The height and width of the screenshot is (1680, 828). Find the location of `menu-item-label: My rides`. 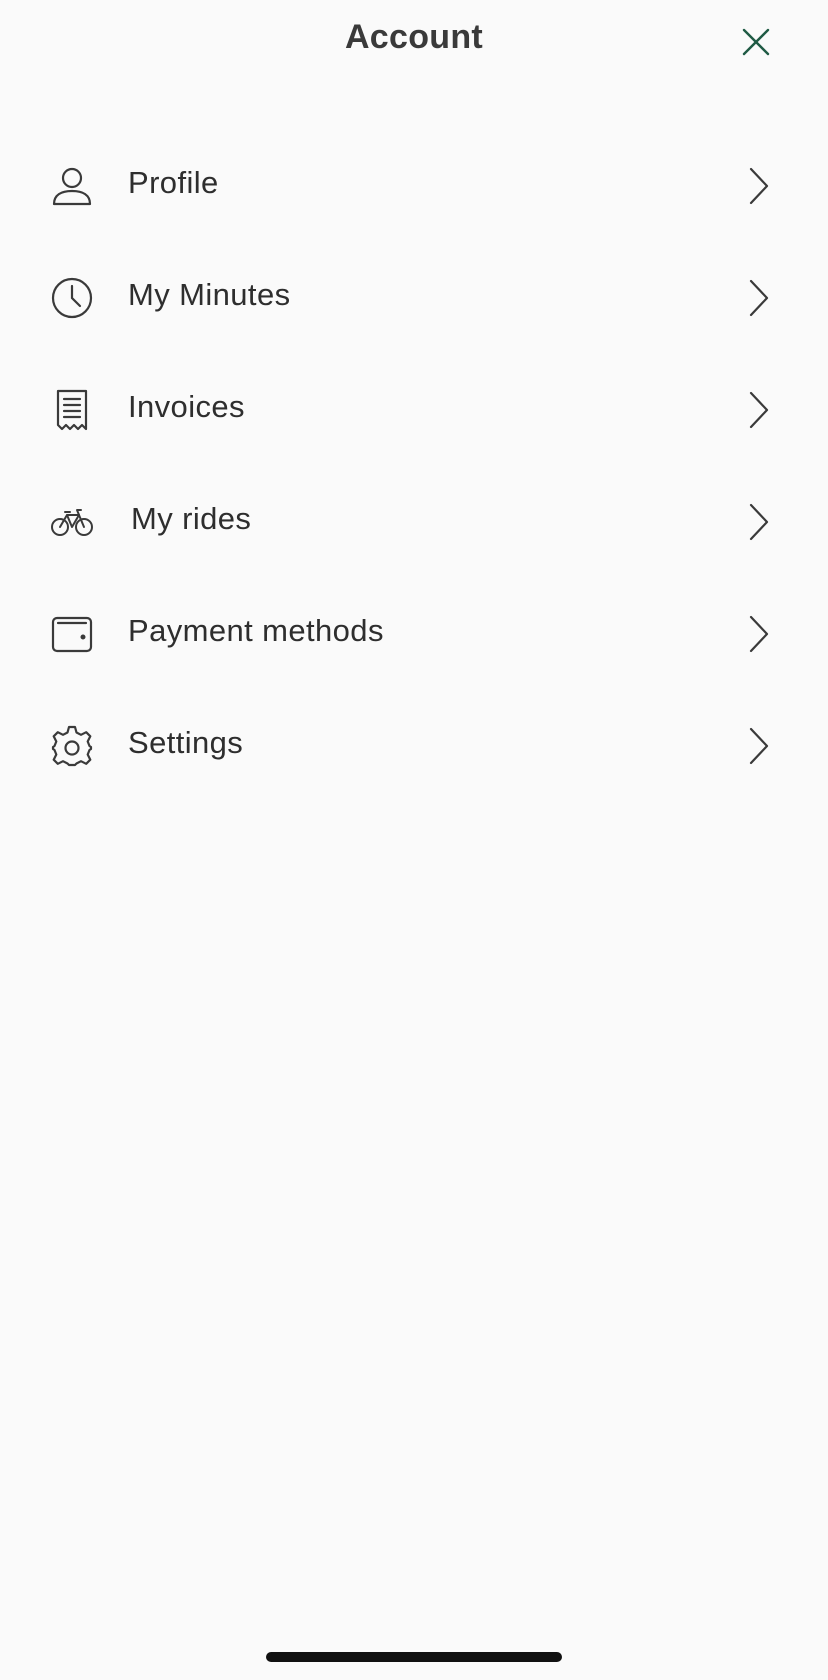

menu-item-label: My rides is located at coordinates (191, 518).